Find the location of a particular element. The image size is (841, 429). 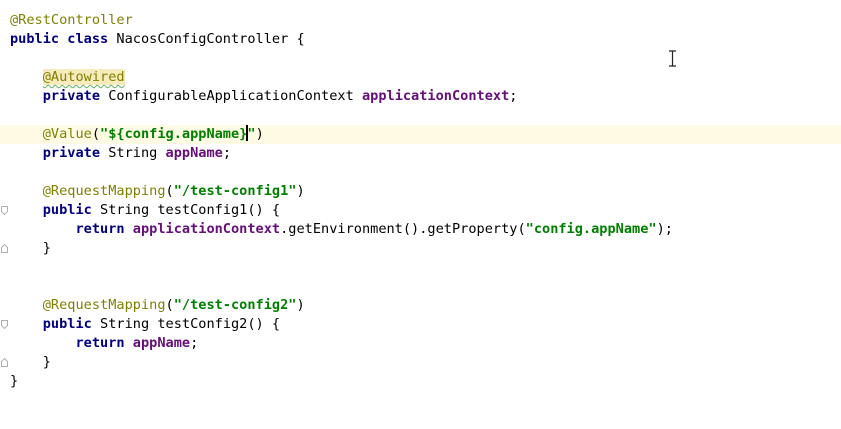

code-line: @Autowired is located at coordinates (420, 77).